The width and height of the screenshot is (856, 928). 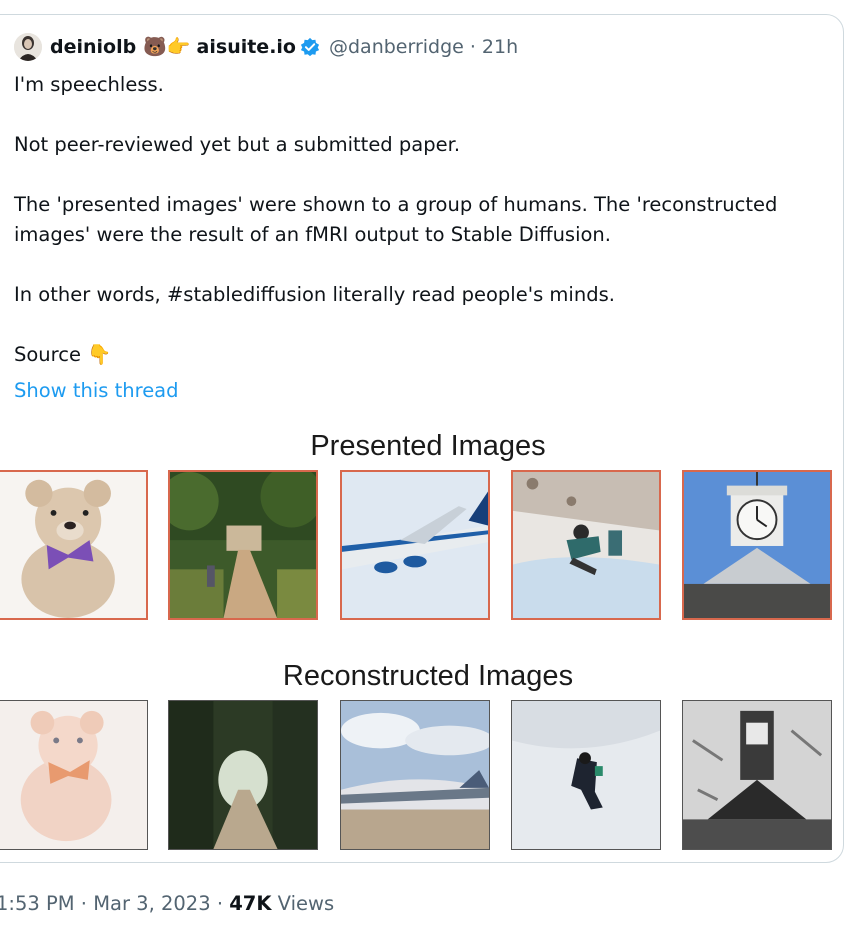 What do you see at coordinates (586, 545) in the screenshot?
I see `presented-snowboarder-image` at bounding box center [586, 545].